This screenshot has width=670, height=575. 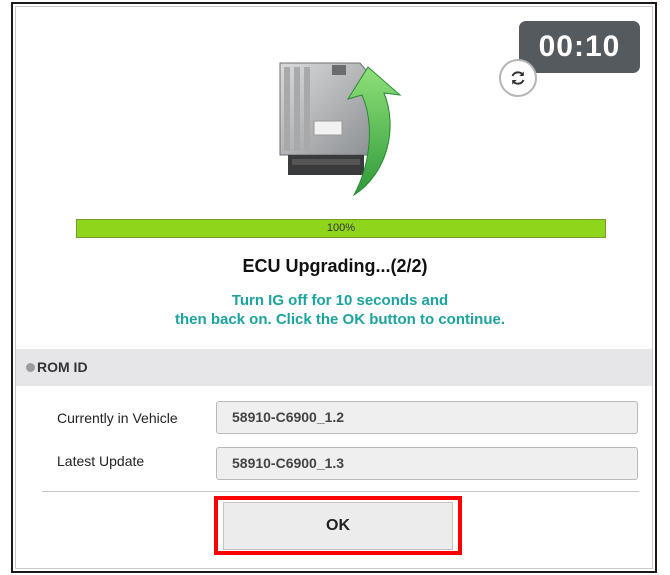 I want to click on upgrade-progress-bar: 100%, so click(x=341, y=228).